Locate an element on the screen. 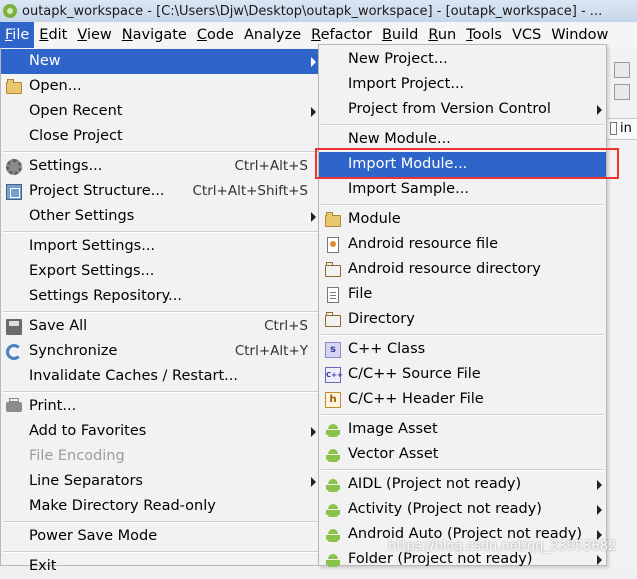 This screenshot has height=579, width=637. menu-item-project-structure: Project Structure... Ctrl+Alt+Shift+S is located at coordinates (160, 191).